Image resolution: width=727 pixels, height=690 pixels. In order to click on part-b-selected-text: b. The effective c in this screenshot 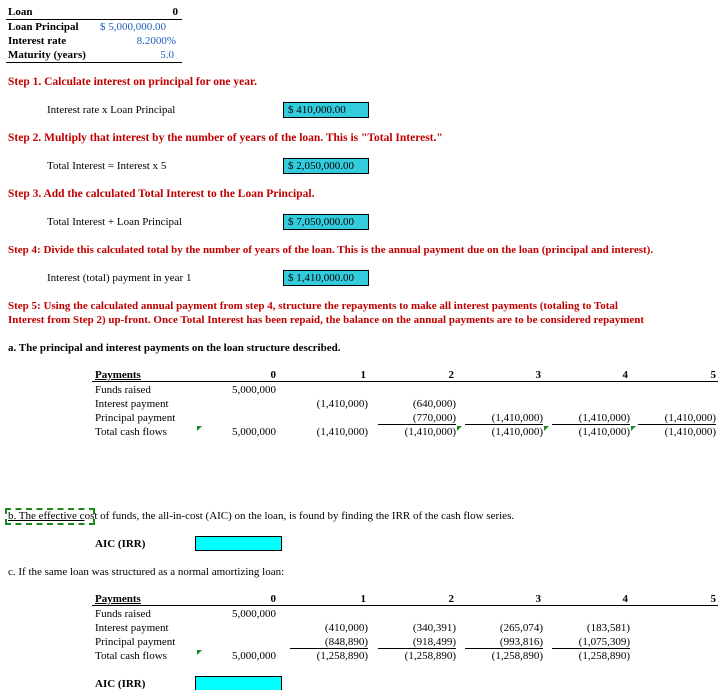, I will do `click(46, 516)`.